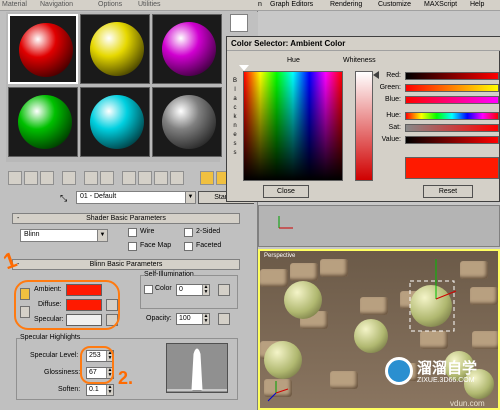  I want to click on material-name-text: 01 - Default, so click(98, 196).